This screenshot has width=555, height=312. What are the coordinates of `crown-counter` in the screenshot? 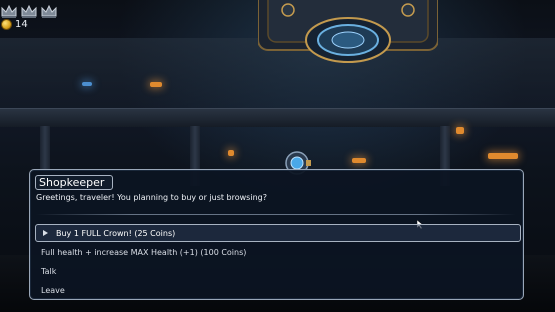 It's located at (29, 11).